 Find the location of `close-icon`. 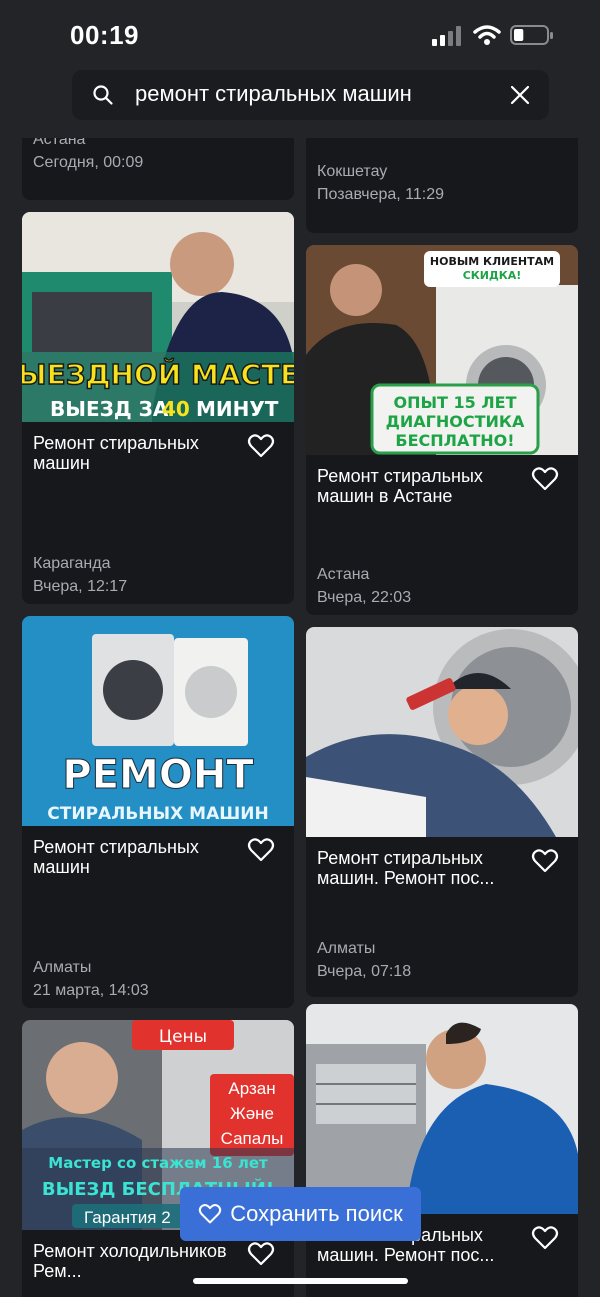

close-icon is located at coordinates (520, 95).